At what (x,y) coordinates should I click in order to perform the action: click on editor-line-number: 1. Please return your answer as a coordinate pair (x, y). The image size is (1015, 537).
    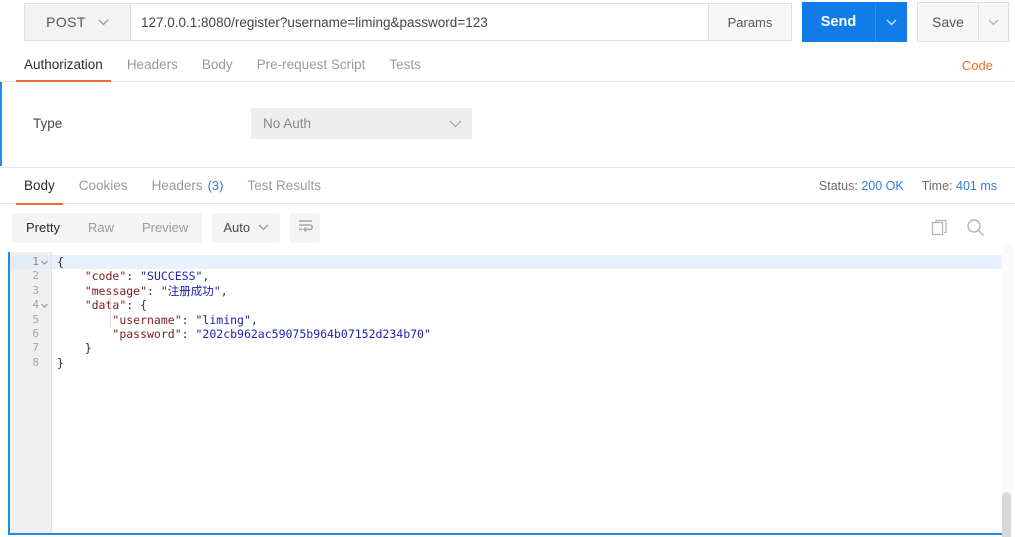
    Looking at the image, I should click on (30, 262).